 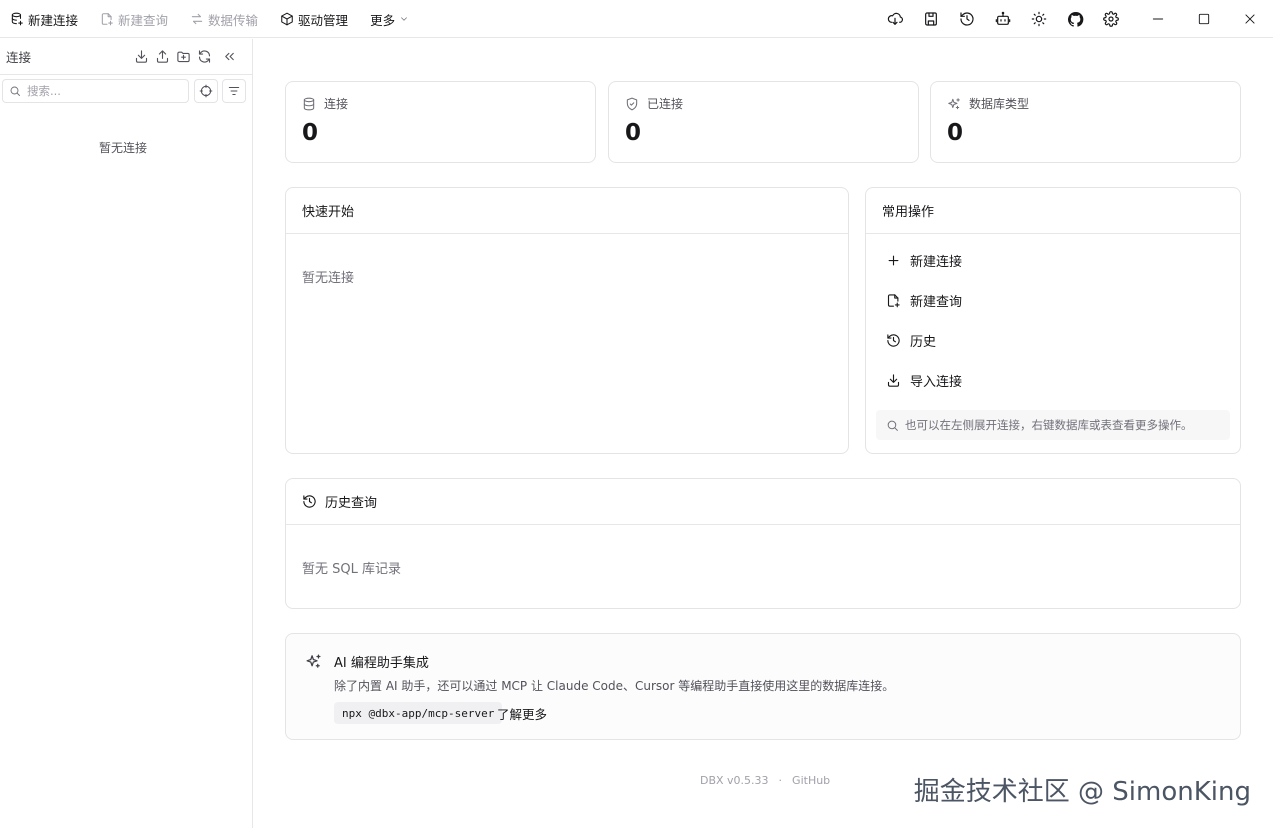 I want to click on maximize-icon, so click(x=1204, y=19).